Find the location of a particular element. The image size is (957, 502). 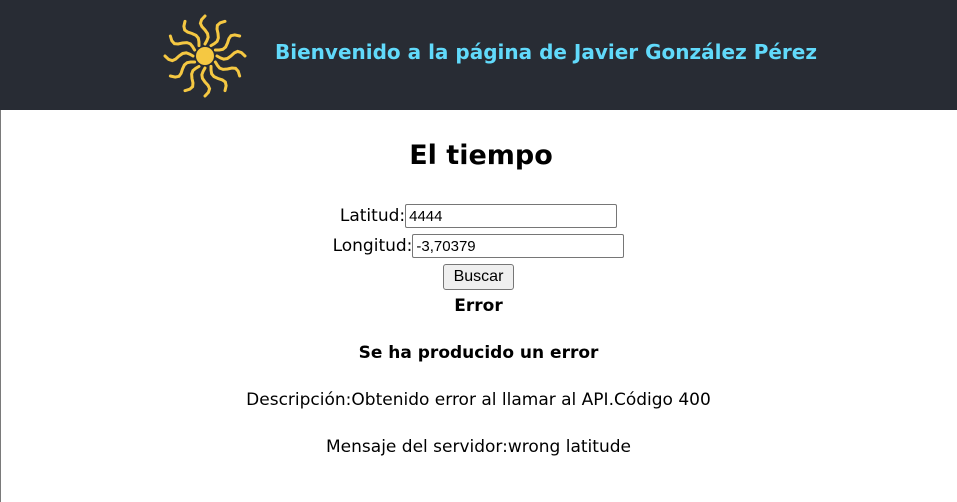

error-heading: Error is located at coordinates (478, 306).